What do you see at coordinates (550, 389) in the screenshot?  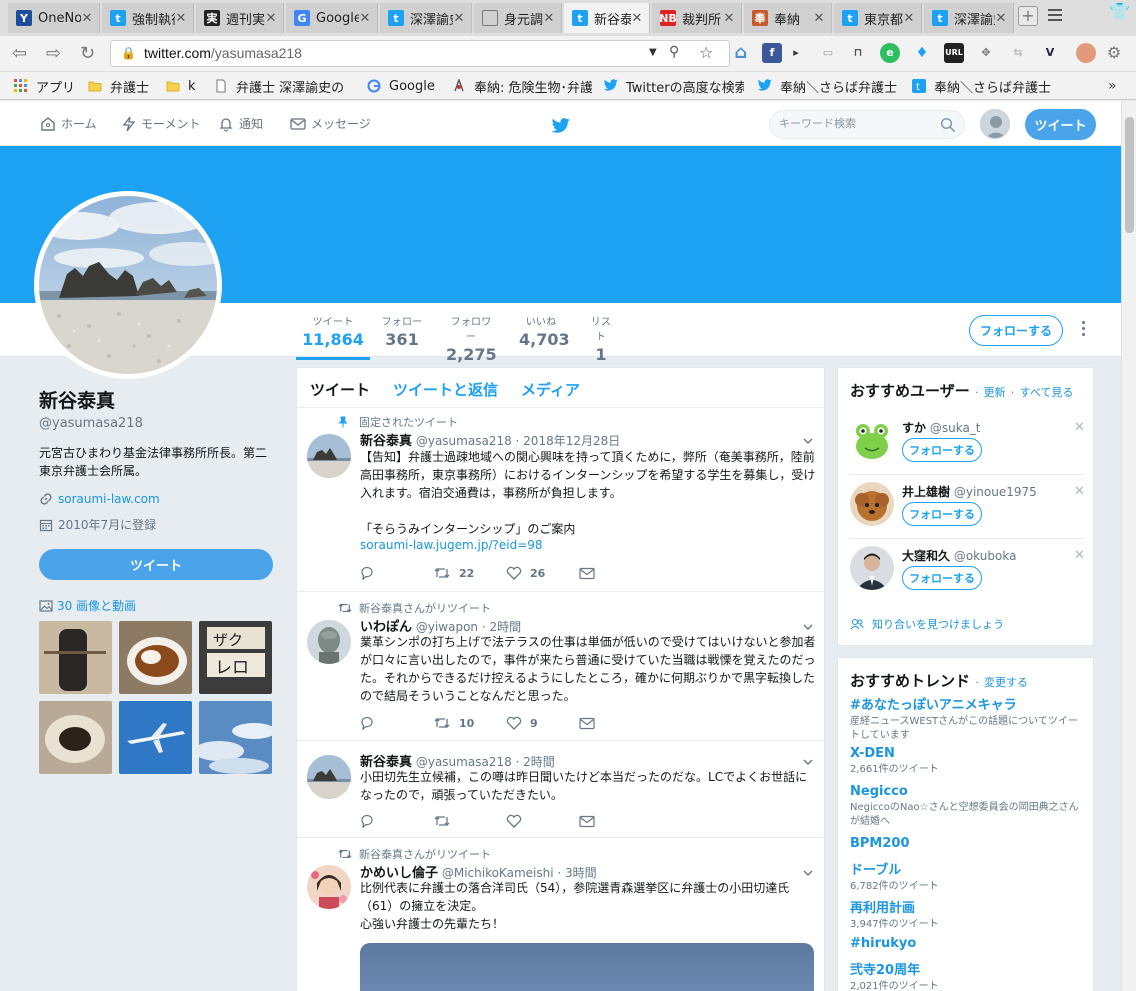 I see `tab-media: メディア` at bounding box center [550, 389].